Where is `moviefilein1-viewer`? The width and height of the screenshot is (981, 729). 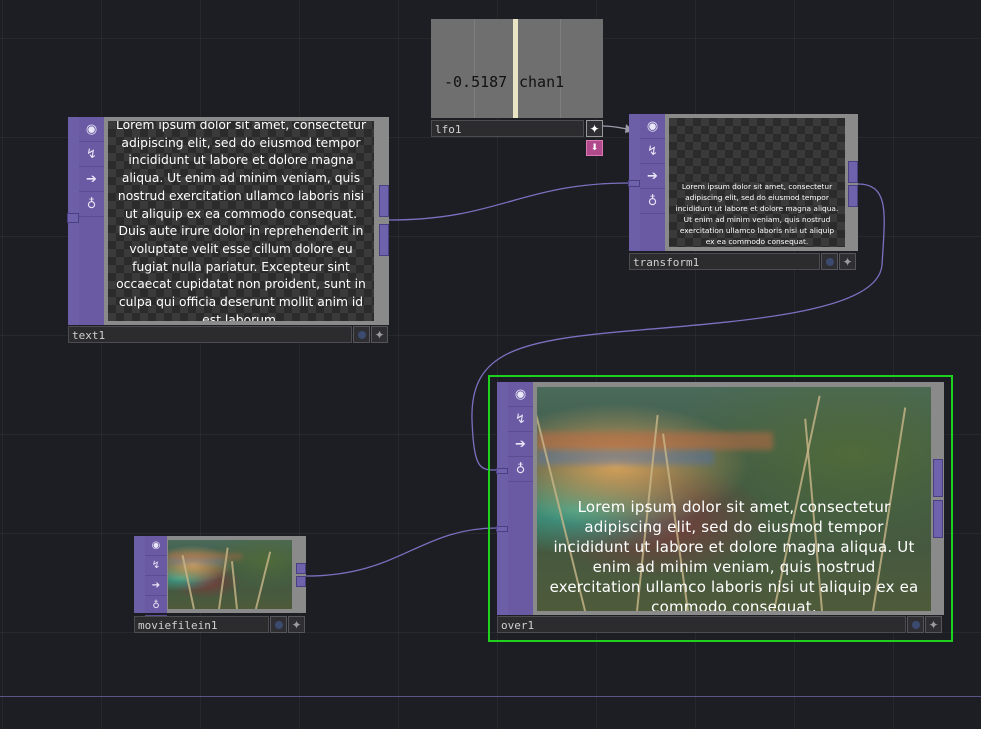 moviefilein1-viewer is located at coordinates (230, 574).